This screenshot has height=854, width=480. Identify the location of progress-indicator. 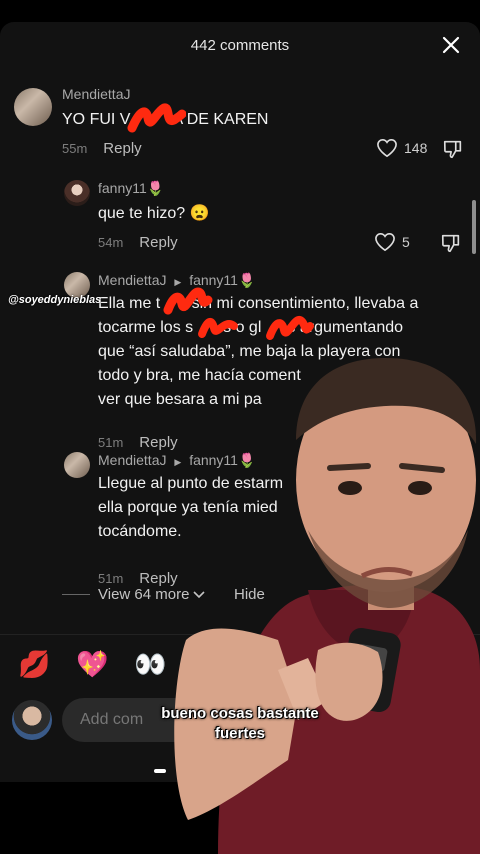
(160, 771).